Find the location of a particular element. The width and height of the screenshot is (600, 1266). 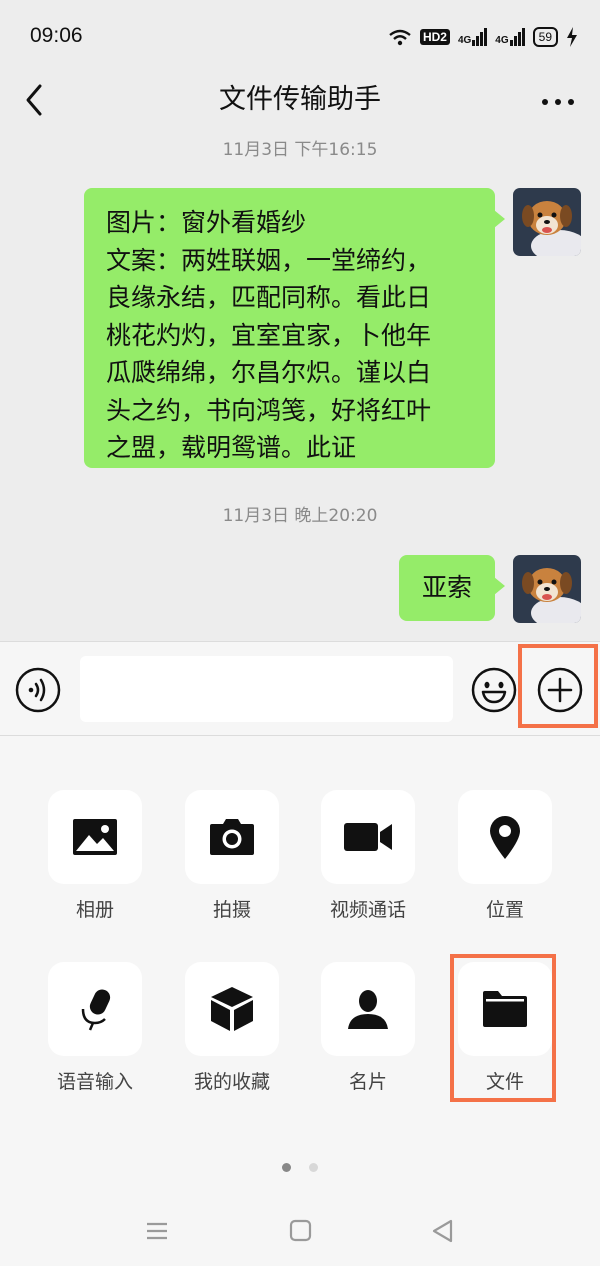

message-timestamp: 11月3日 下午16:15 is located at coordinates (300, 150).